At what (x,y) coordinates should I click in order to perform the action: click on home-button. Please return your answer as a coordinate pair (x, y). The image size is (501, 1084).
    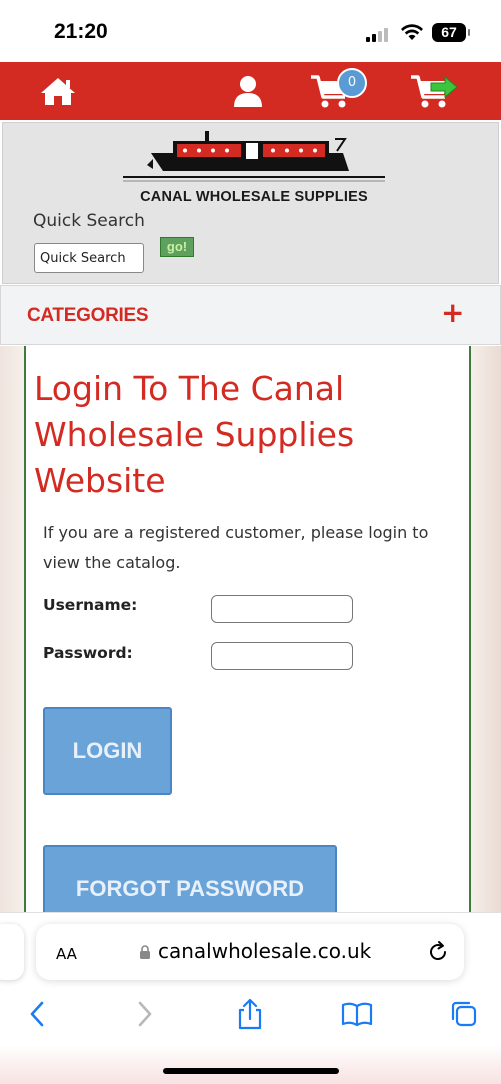
    Looking at the image, I should click on (58, 91).